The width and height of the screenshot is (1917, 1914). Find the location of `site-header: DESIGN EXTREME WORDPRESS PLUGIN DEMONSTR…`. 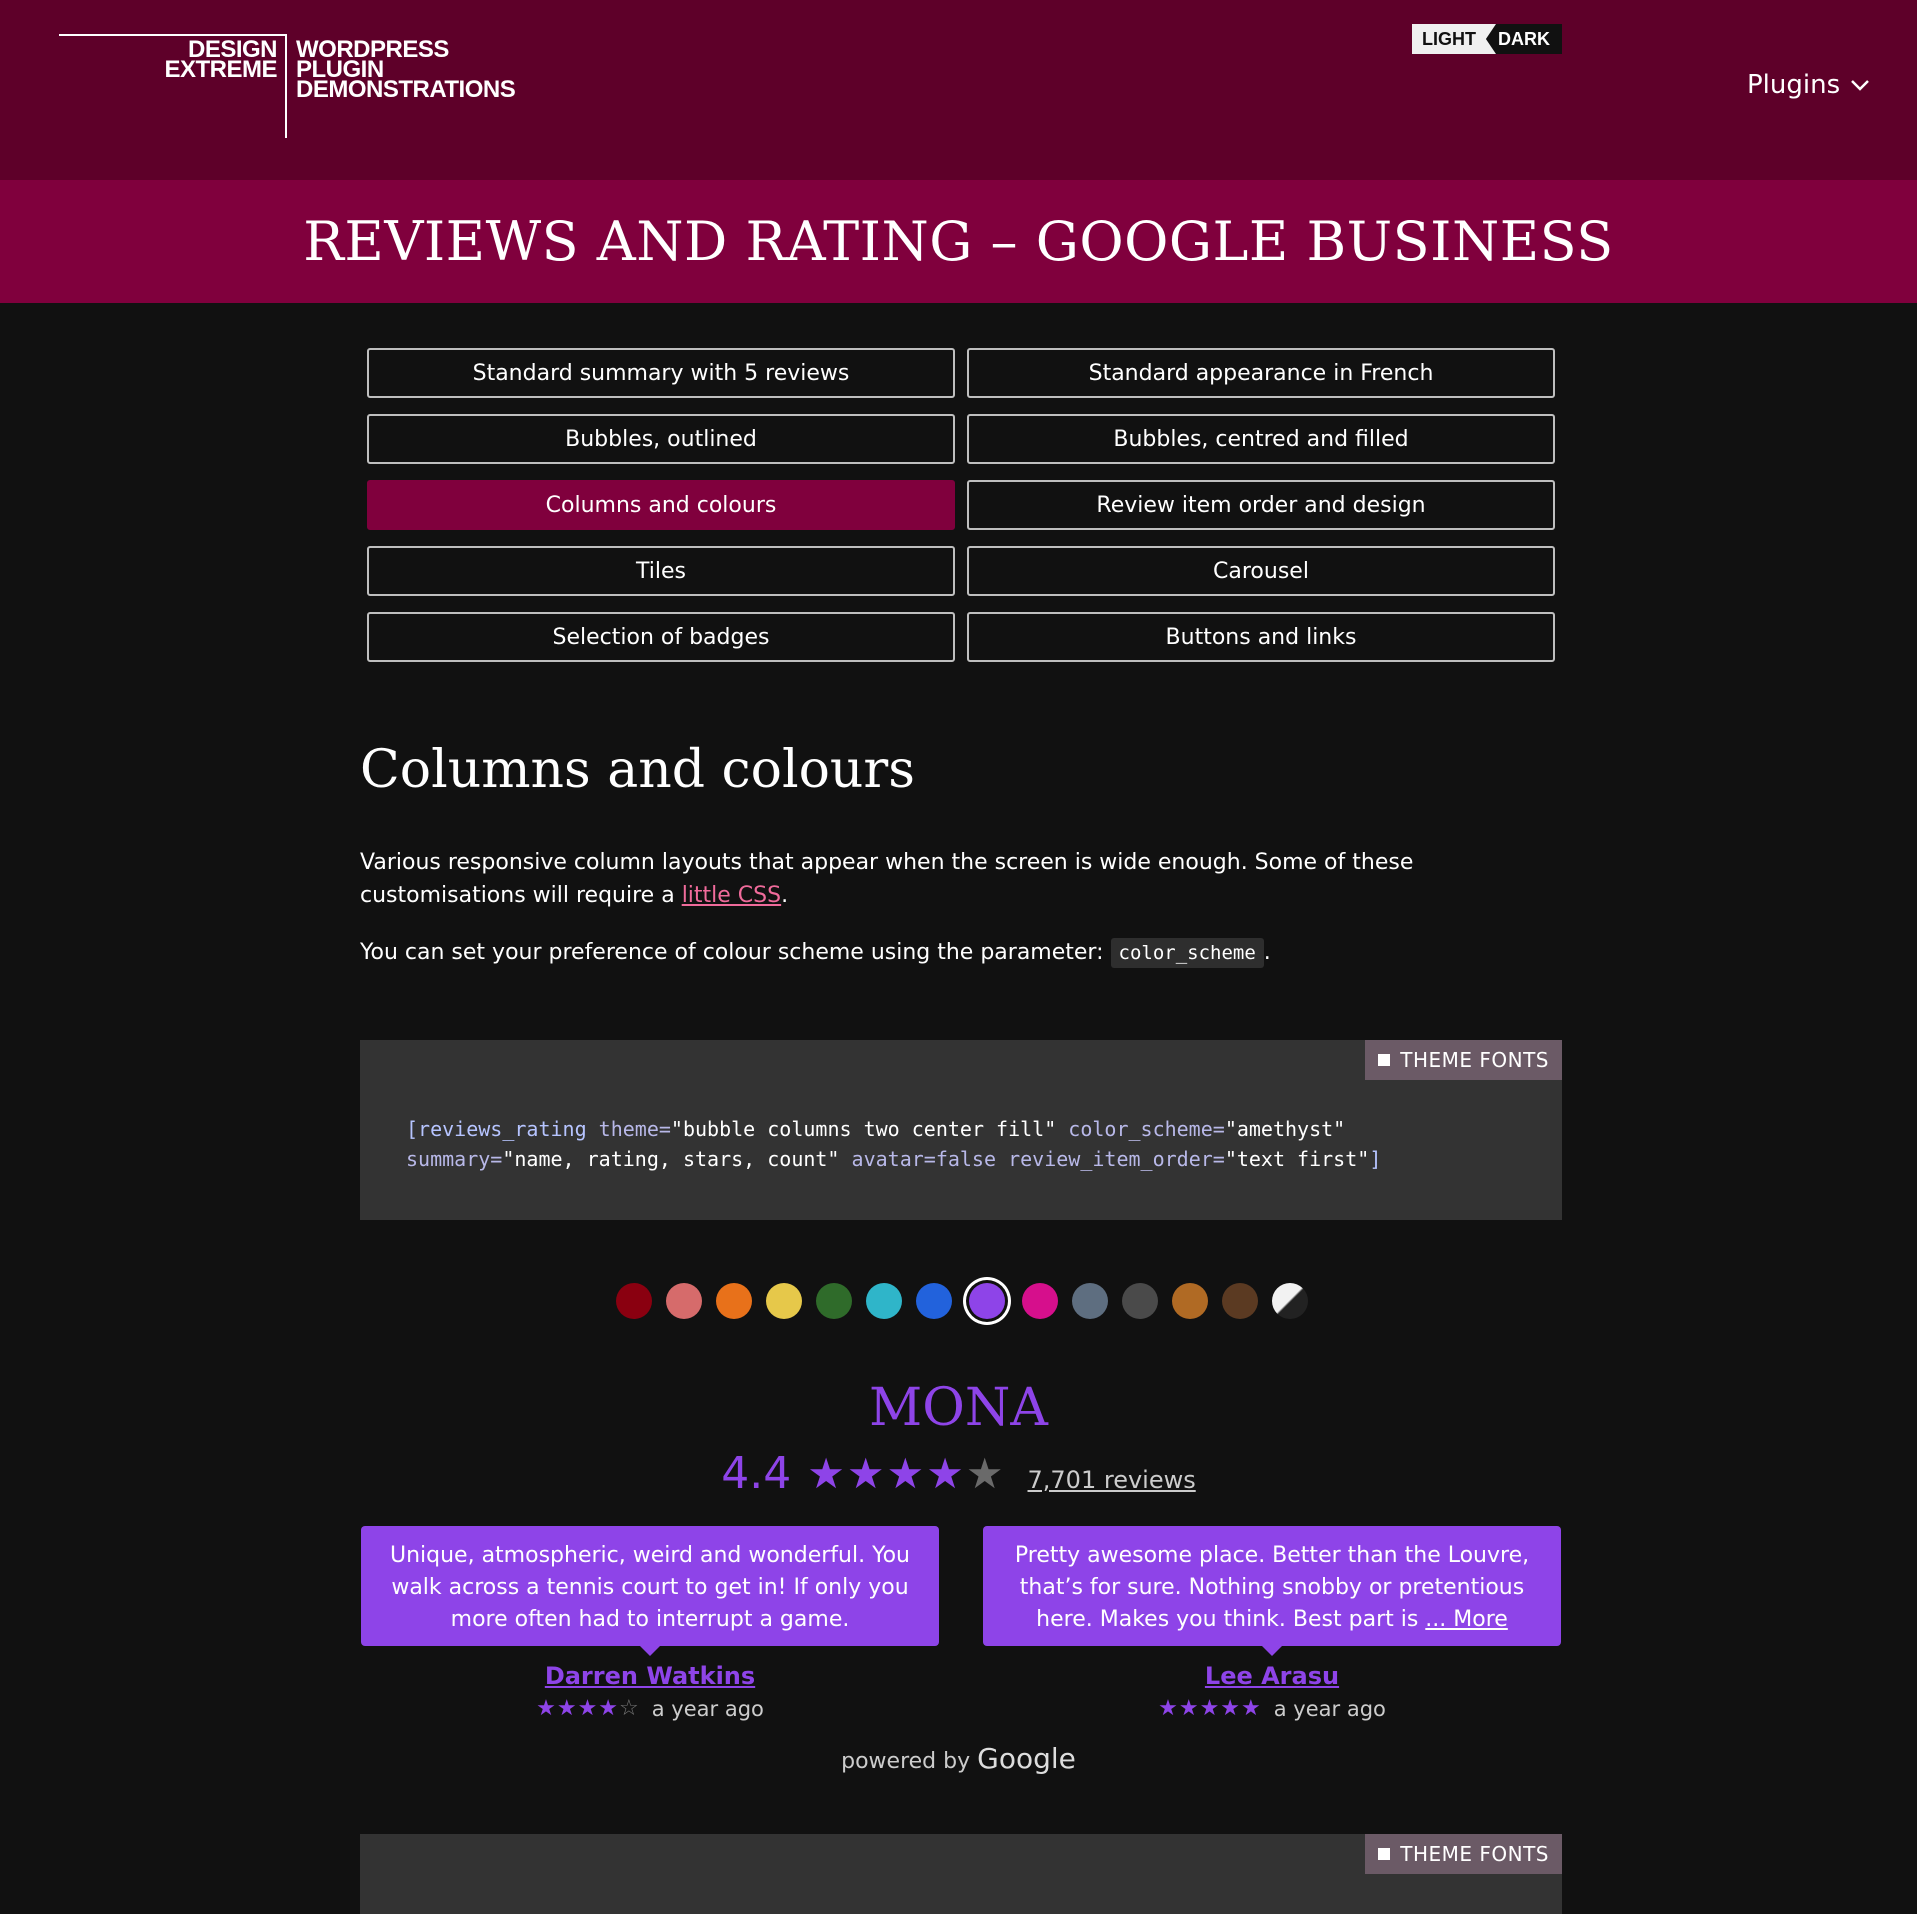

site-header: DESIGN EXTREME WORDPRESS PLUGIN DEMONSTR… is located at coordinates (958, 90).